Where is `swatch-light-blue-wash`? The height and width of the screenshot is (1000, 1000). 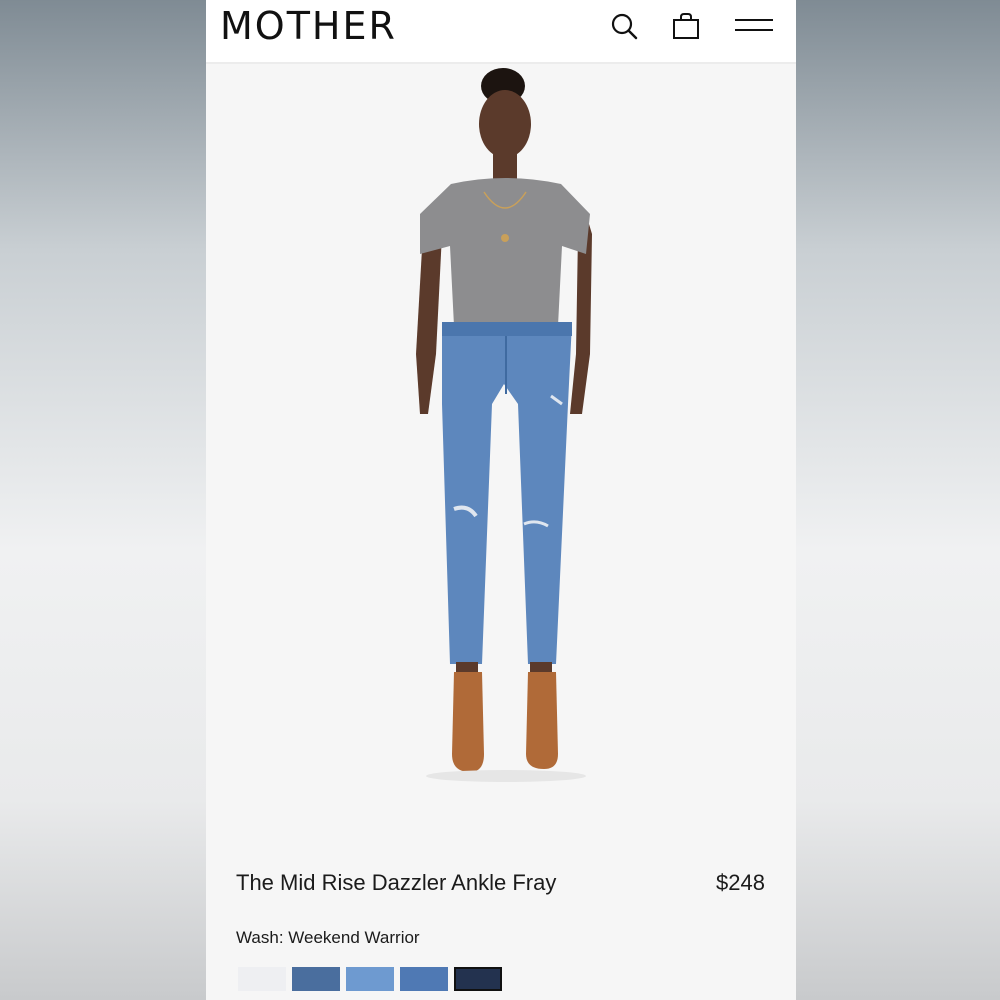
swatch-light-blue-wash is located at coordinates (370, 979).